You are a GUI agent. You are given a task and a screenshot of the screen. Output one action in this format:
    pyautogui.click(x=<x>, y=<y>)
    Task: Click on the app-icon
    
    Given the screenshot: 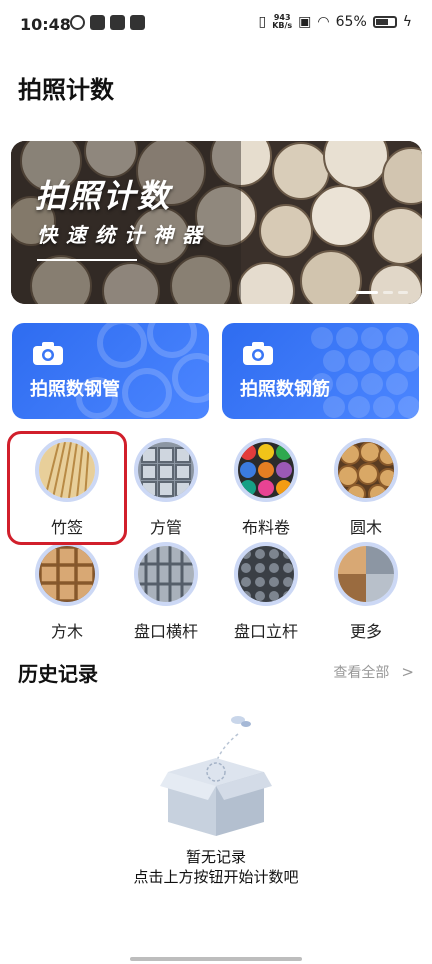 What is the action you would take?
    pyautogui.click(x=97, y=22)
    